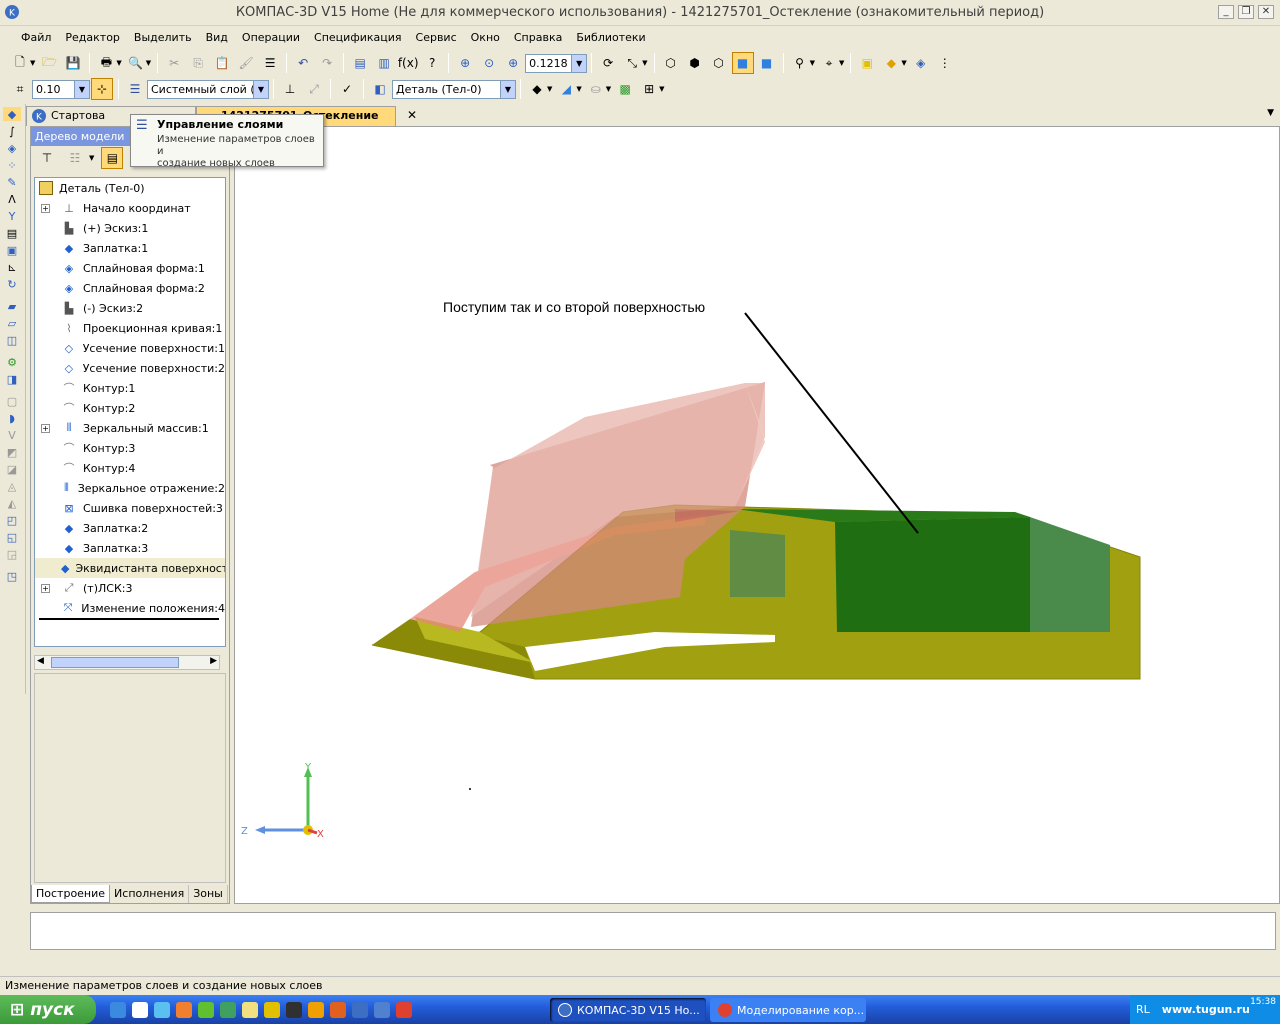  I want to click on library-manager-icon: ▥, so click(384, 63).